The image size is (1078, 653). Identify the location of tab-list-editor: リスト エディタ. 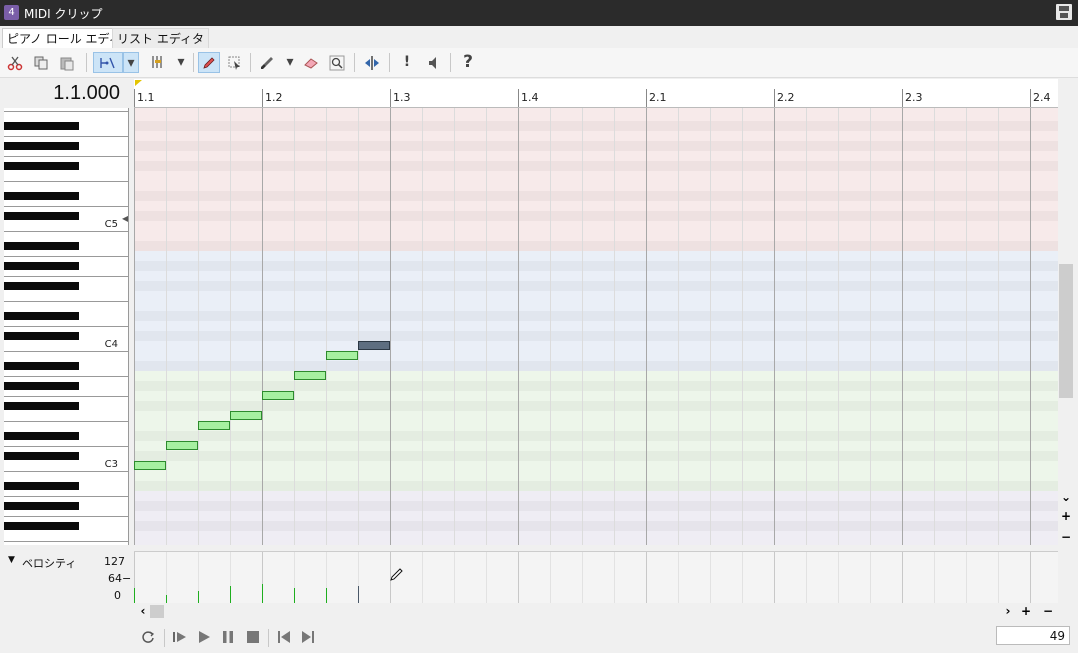
(160, 38).